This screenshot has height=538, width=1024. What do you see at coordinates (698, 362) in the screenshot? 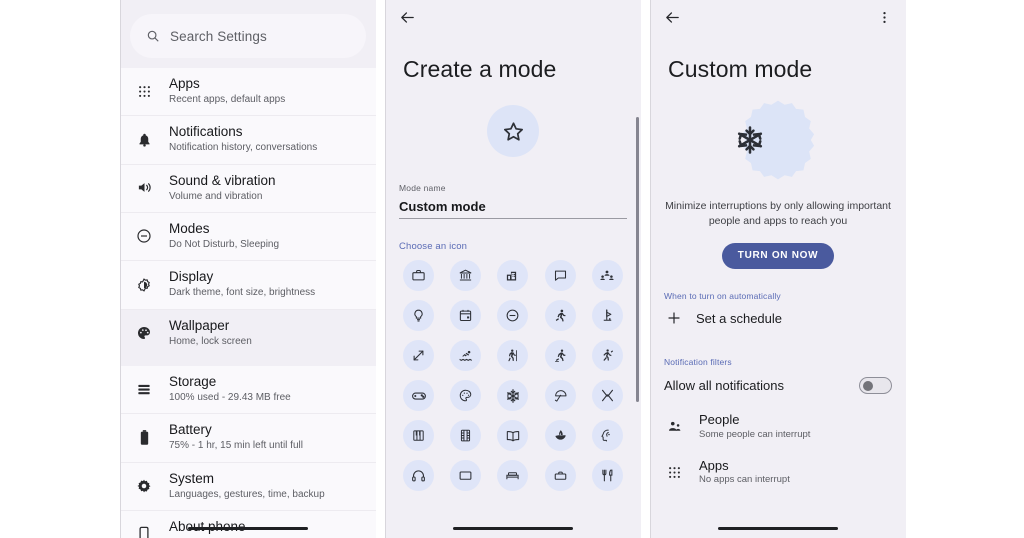
I see `filters-section-label: Notification filters` at bounding box center [698, 362].